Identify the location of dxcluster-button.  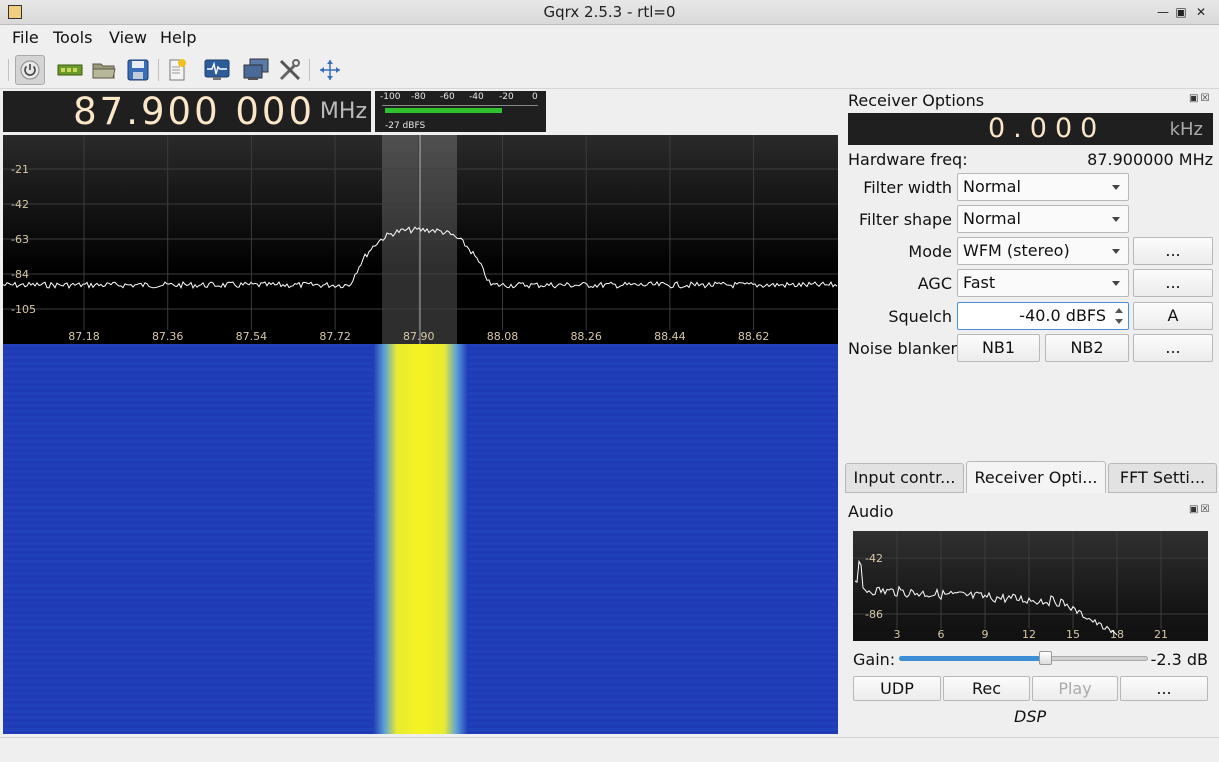
(217, 70).